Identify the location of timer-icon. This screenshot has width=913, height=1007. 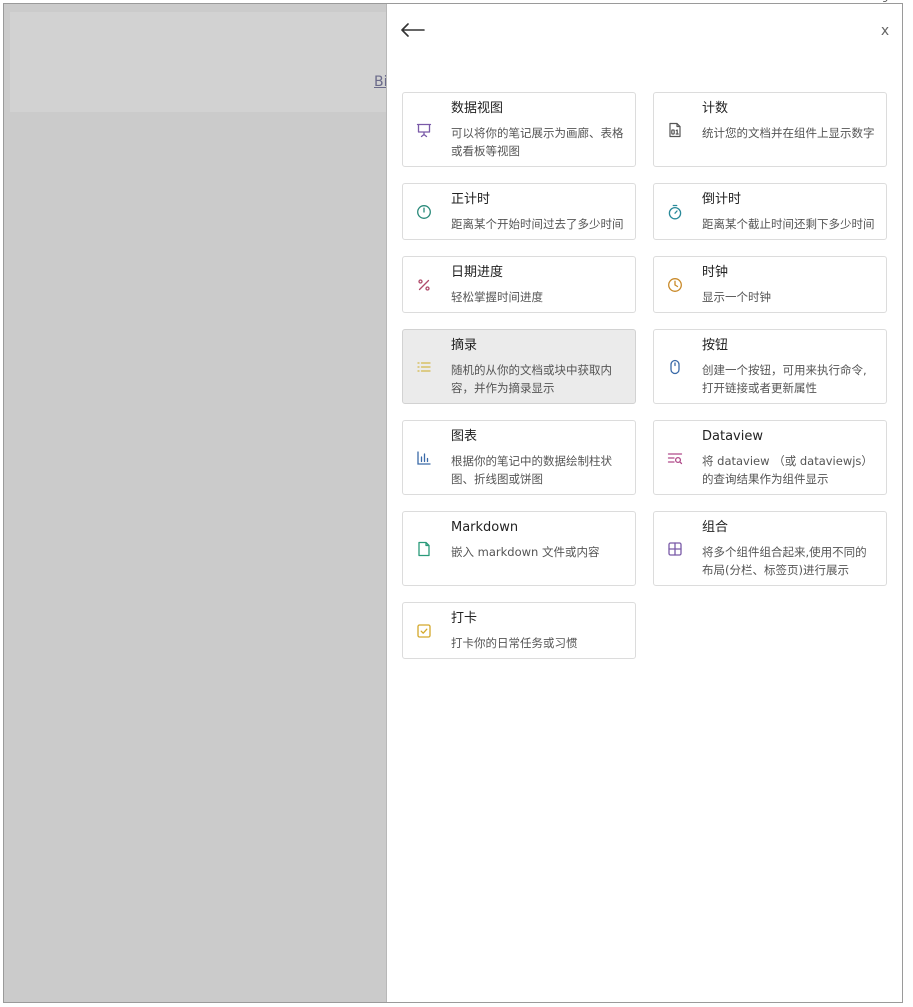
(675, 212).